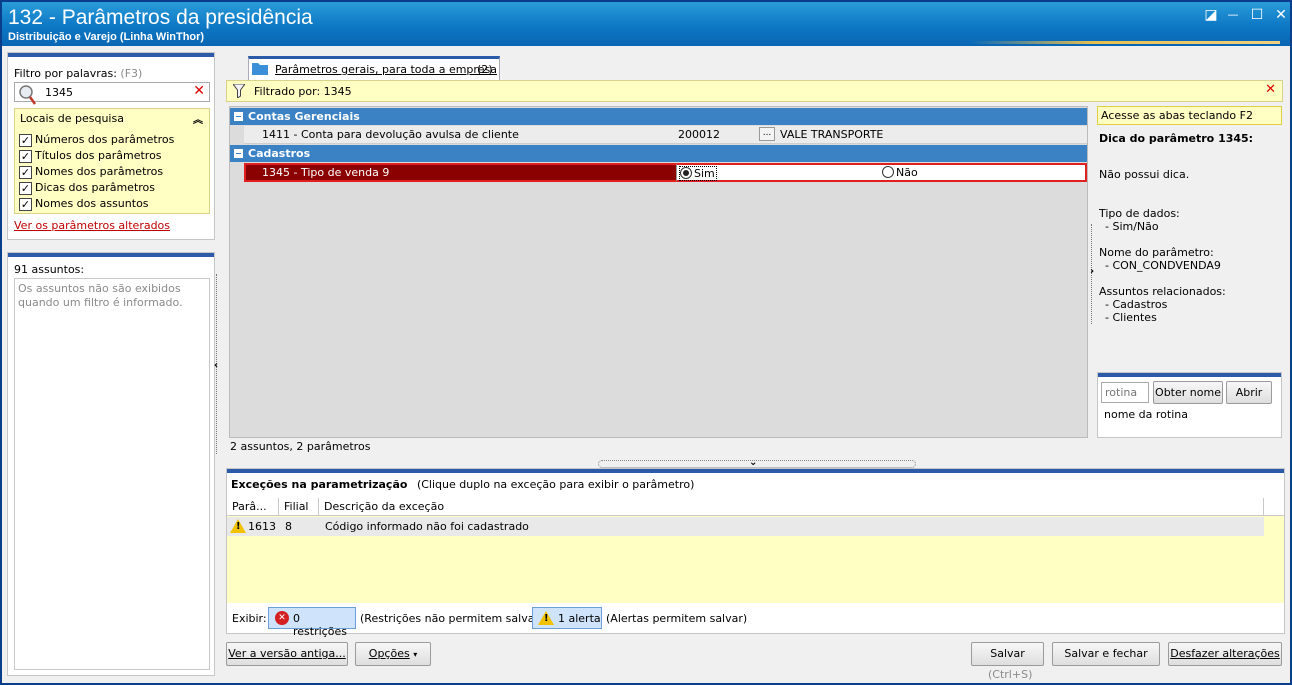 Image resolution: width=1292 pixels, height=685 pixels. Describe the element at coordinates (260, 69) in the screenshot. I see `folder-icon` at that location.